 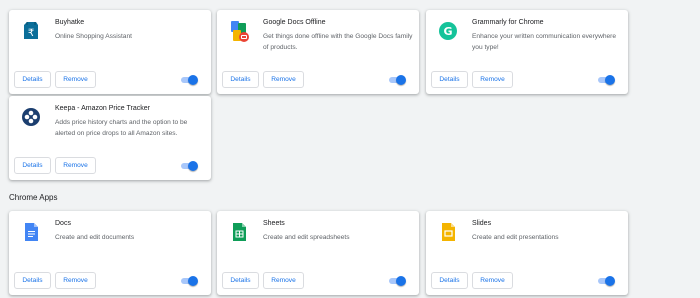 I want to click on keepa-icon, so click(x=31, y=117).